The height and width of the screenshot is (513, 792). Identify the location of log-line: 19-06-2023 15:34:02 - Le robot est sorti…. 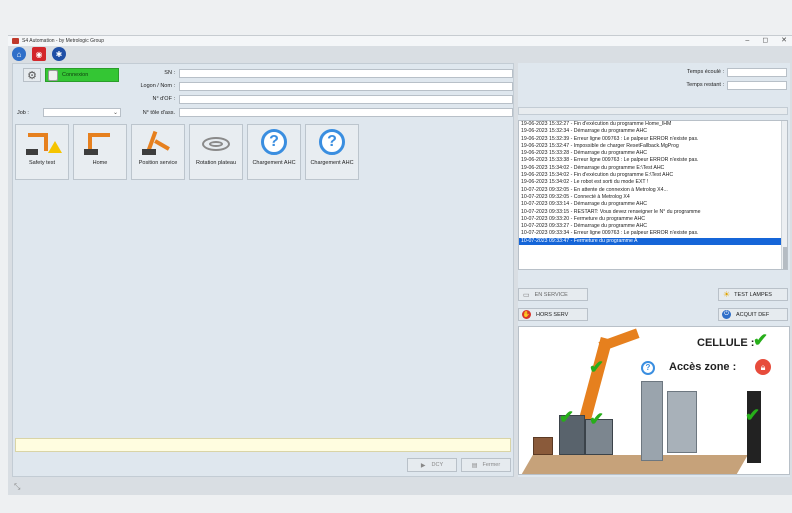
(653, 182).